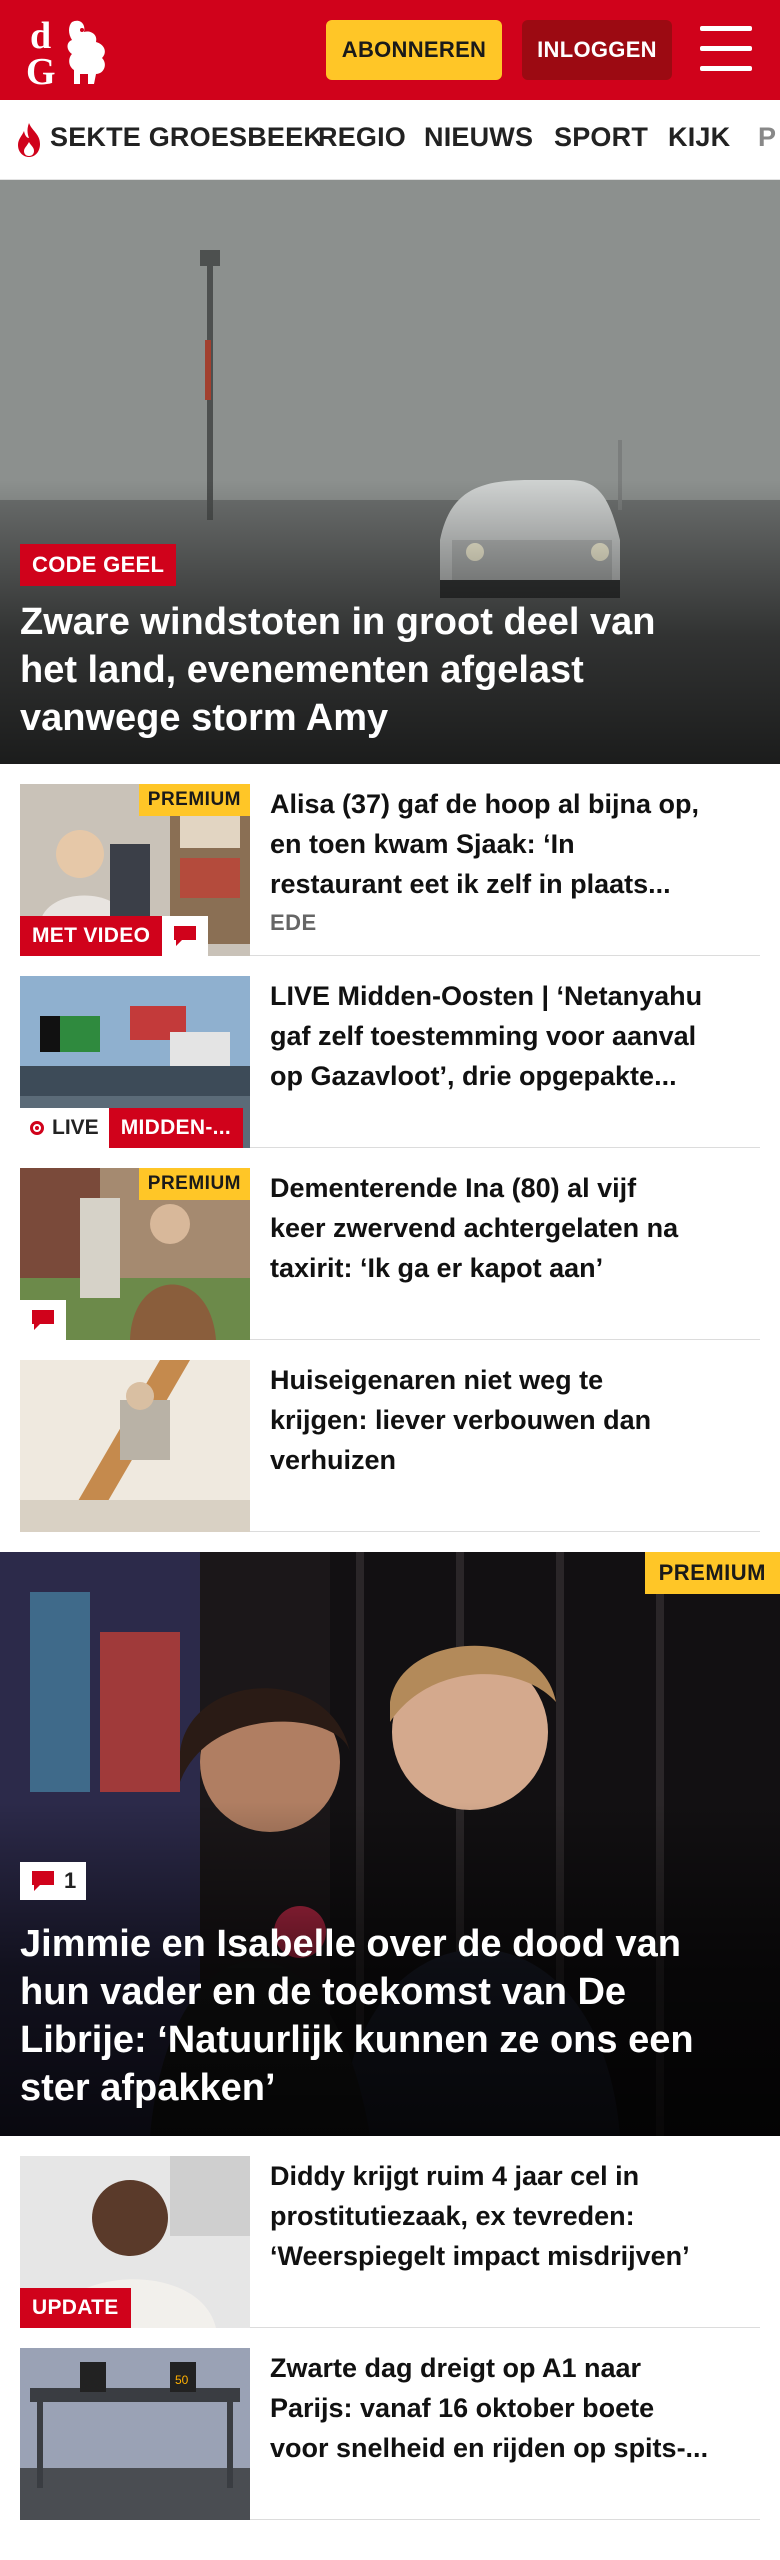 This screenshot has width=780, height=2560. Describe the element at coordinates (98, 565) in the screenshot. I see `hero-tag: CODE GEEL` at that location.